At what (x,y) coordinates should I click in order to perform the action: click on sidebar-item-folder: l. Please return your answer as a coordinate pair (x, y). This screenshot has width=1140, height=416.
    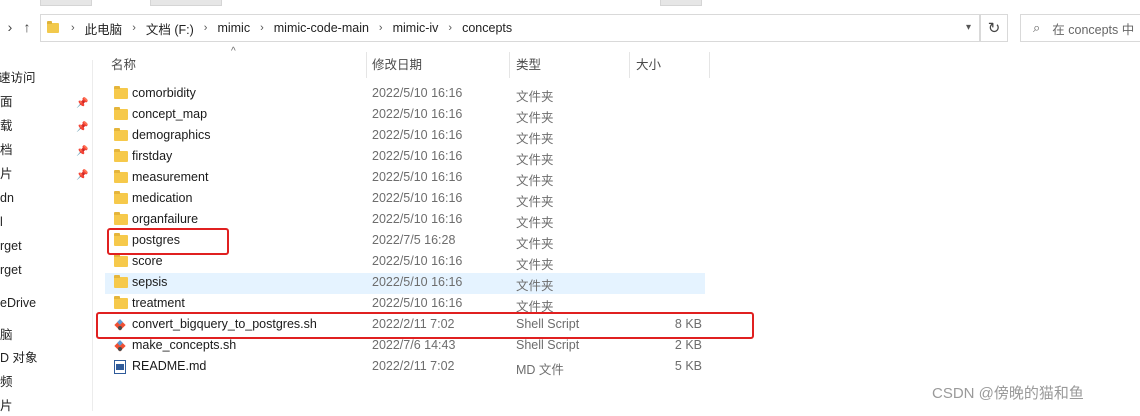
    Looking at the image, I should click on (1, 222).